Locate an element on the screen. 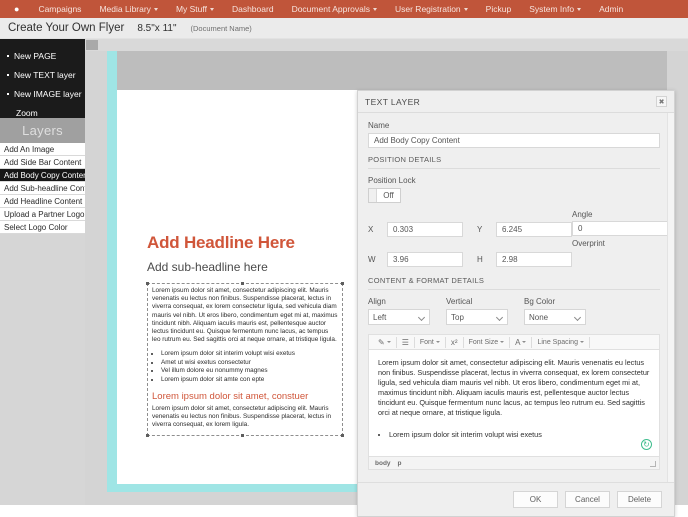 Image resolution: width=688 pixels, height=517 pixels. y-field-group: Y is located at coordinates (524, 229).